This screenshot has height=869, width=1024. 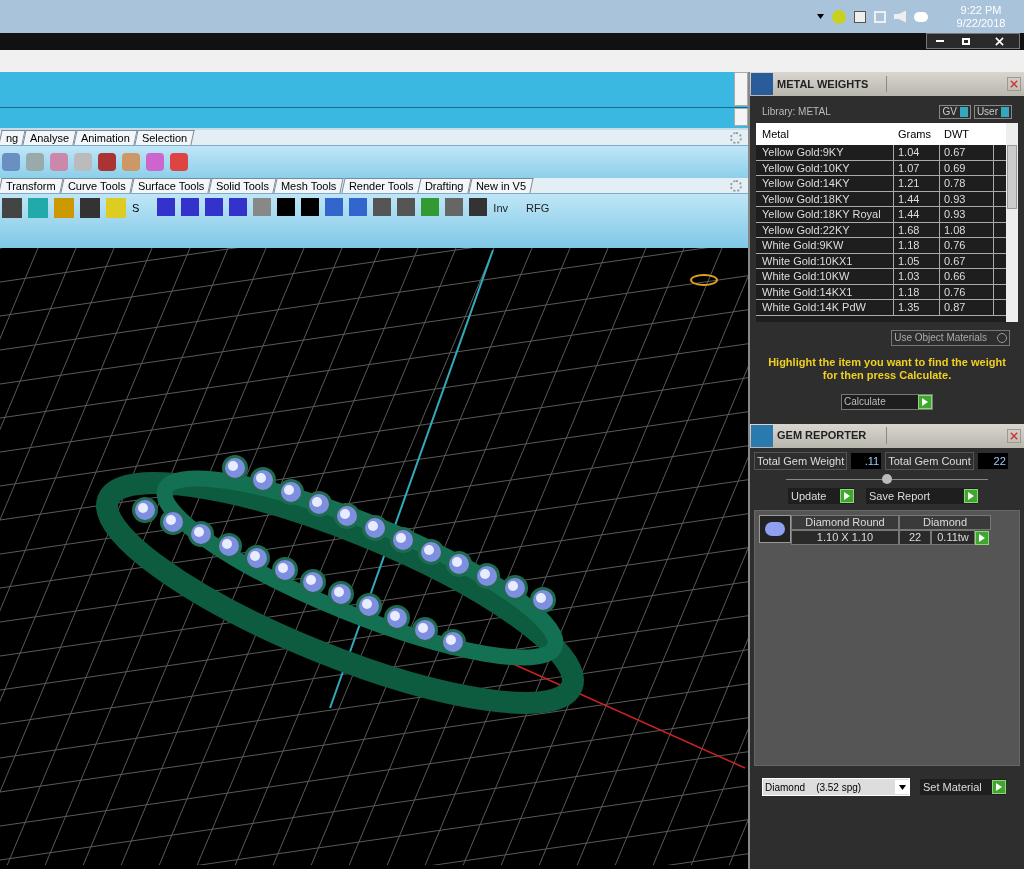 I want to click on speaker-icon, so click(x=900, y=16).